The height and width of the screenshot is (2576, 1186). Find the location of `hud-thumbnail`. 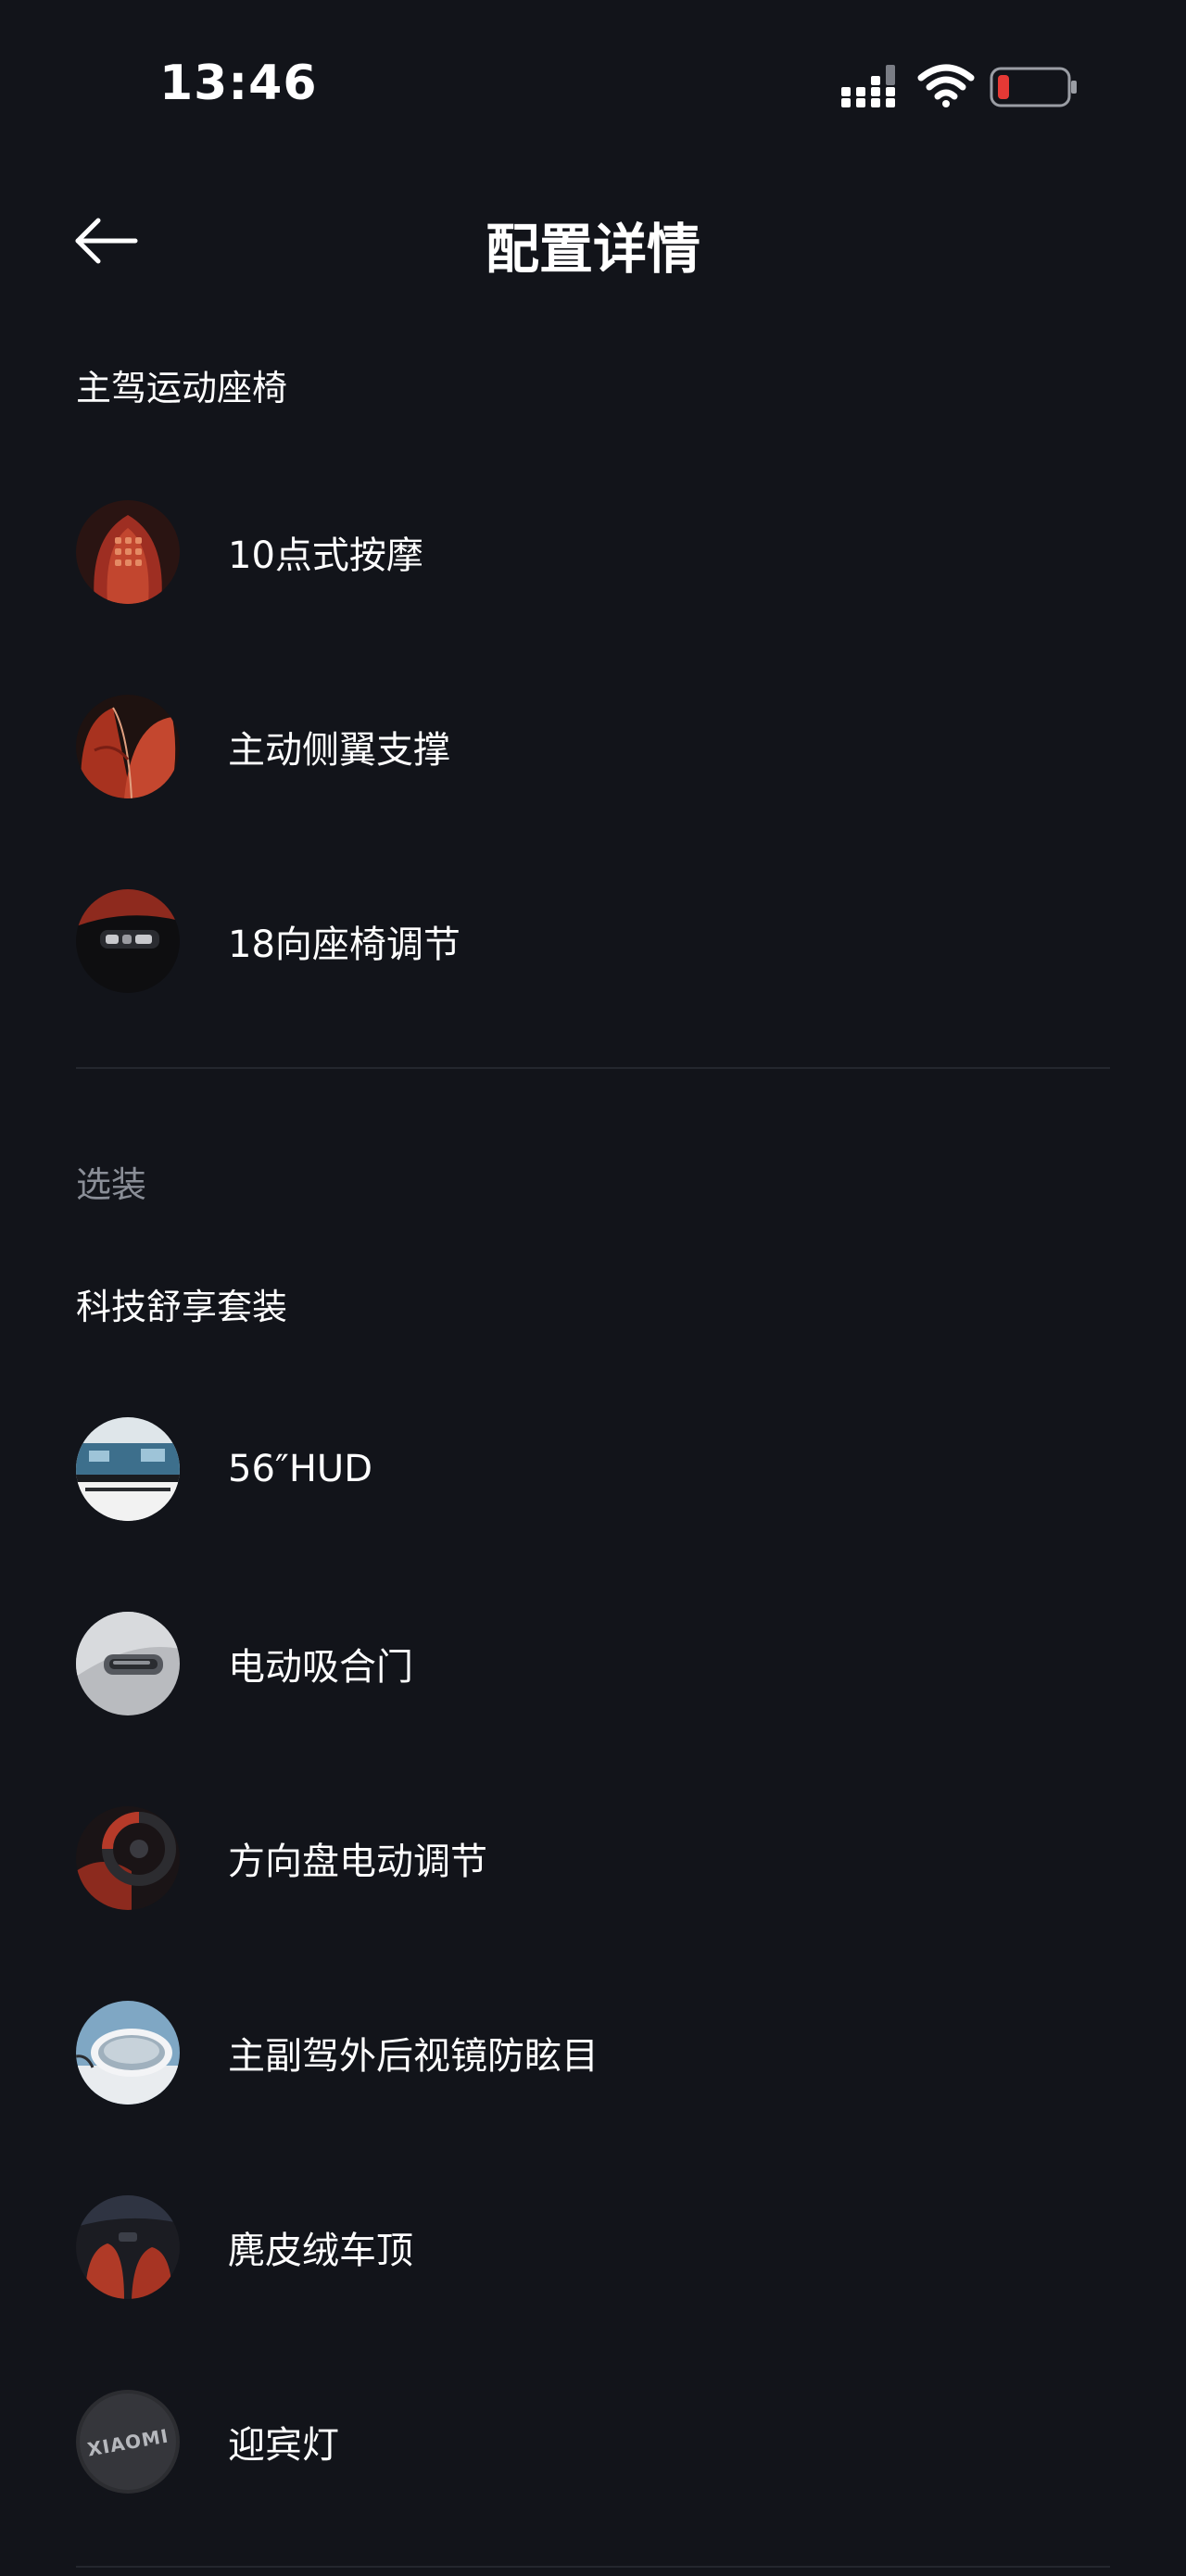

hud-thumbnail is located at coordinates (128, 1469).